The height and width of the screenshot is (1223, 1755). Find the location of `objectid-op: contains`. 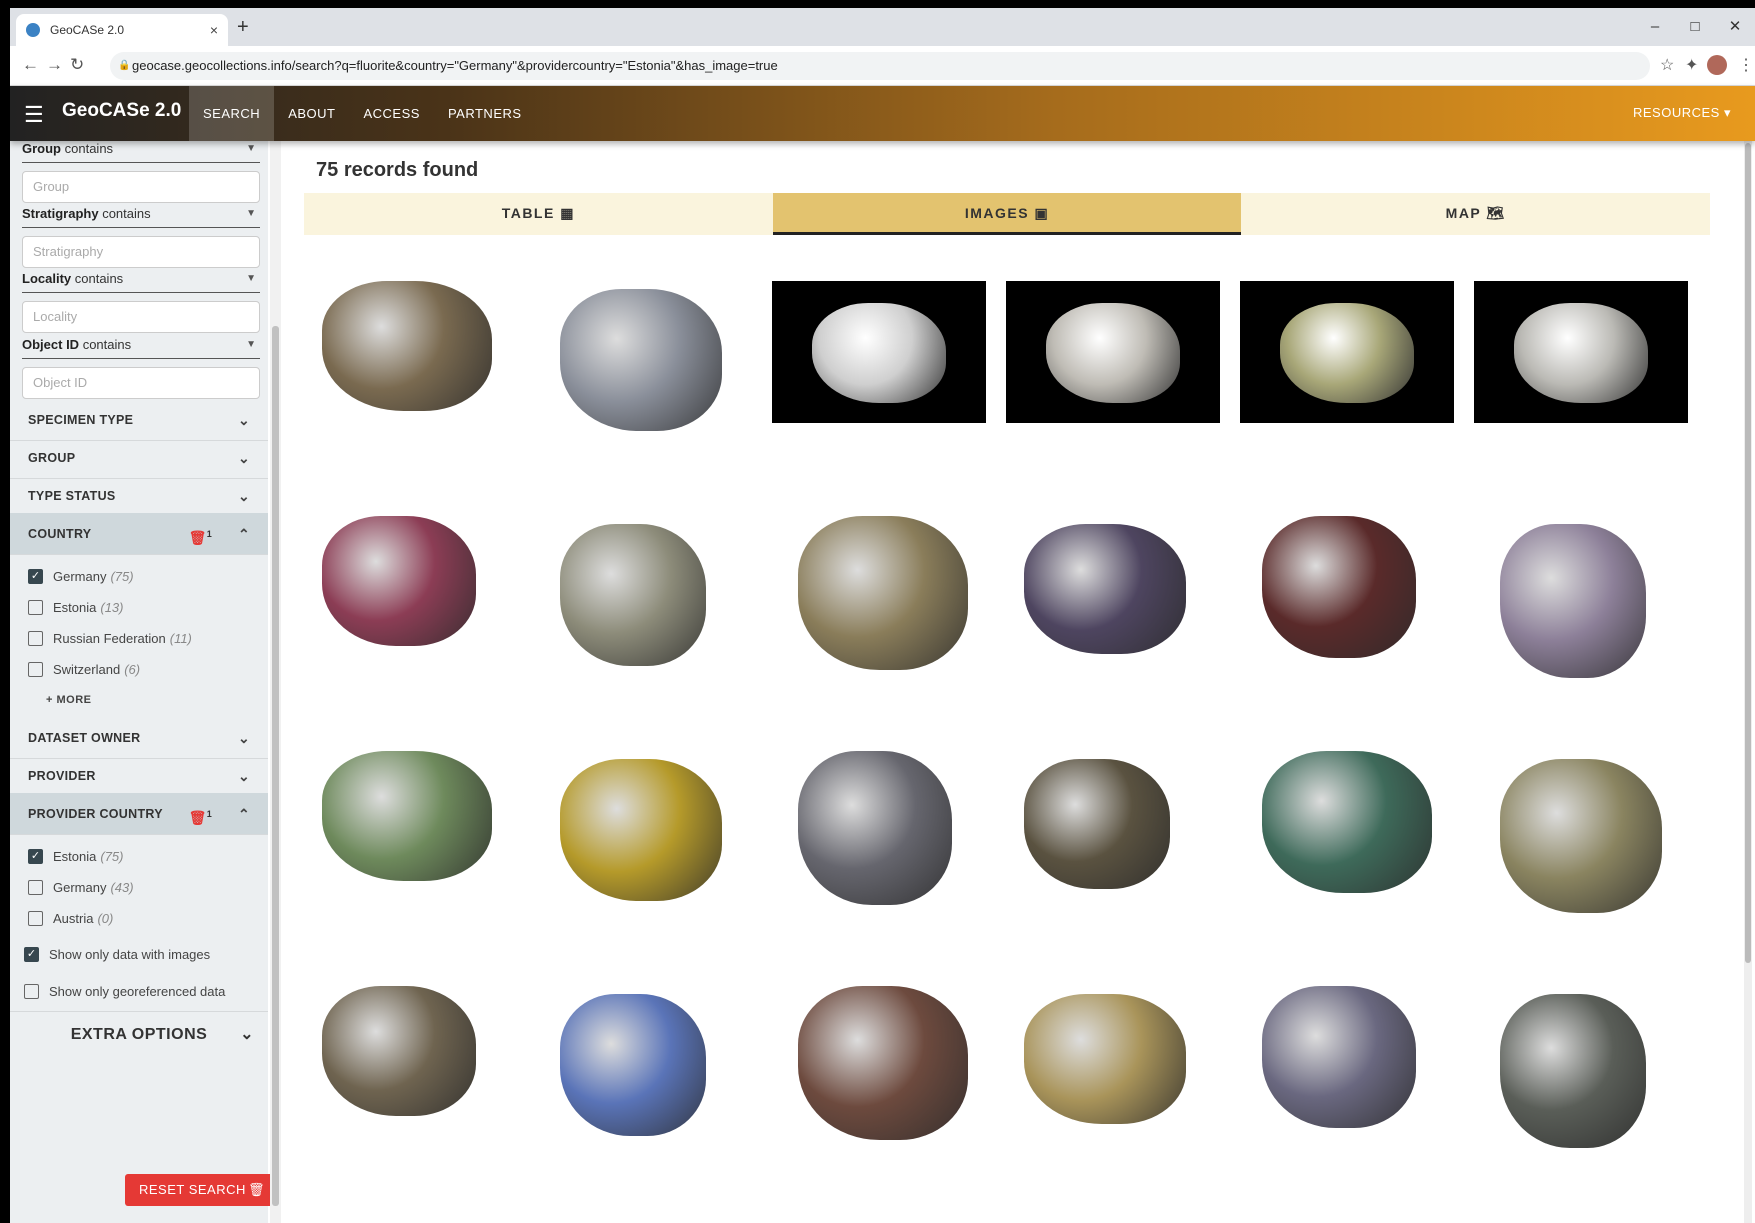

objectid-op: contains is located at coordinates (107, 344).